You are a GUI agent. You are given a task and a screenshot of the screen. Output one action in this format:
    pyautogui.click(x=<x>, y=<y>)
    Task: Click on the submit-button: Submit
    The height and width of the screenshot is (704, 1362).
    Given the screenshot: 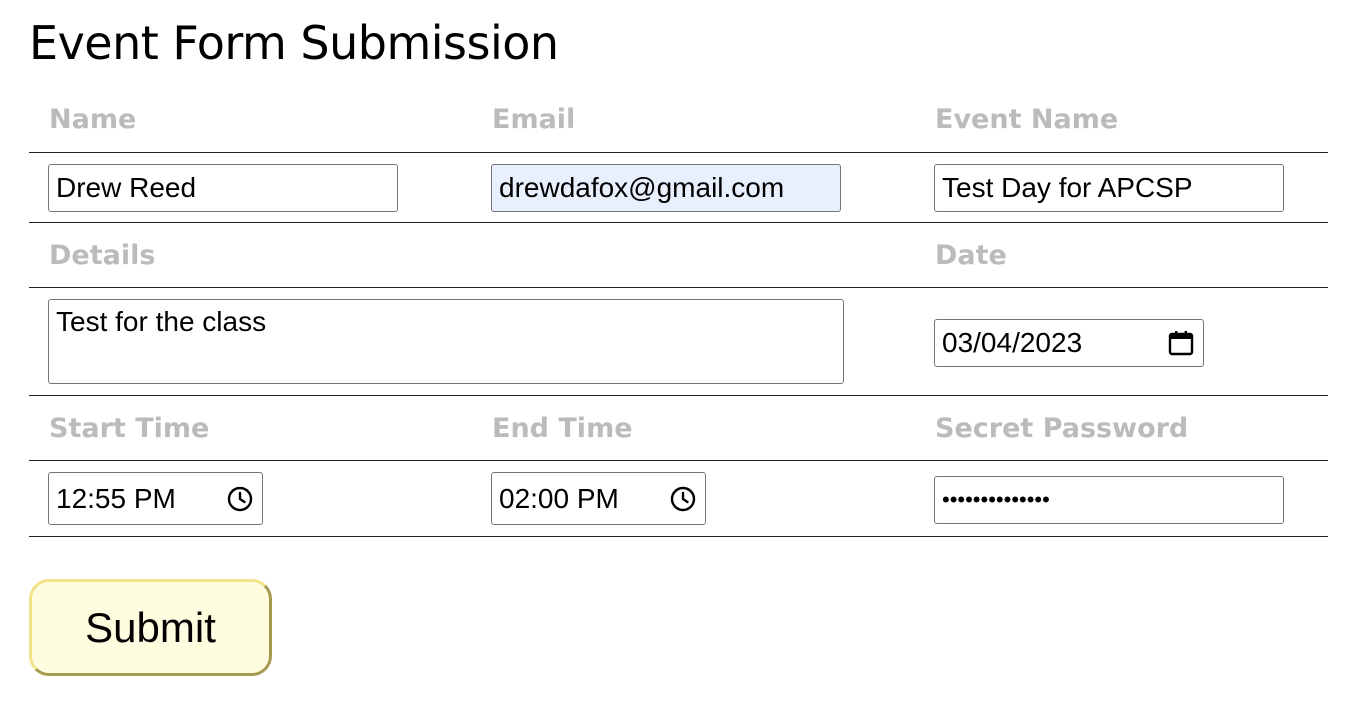 What is the action you would take?
    pyautogui.click(x=150, y=627)
    